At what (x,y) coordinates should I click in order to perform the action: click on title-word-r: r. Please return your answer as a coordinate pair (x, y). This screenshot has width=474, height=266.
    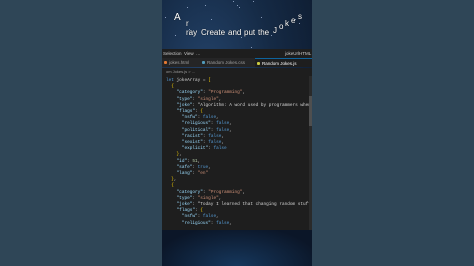
    Looking at the image, I should click on (187, 23).